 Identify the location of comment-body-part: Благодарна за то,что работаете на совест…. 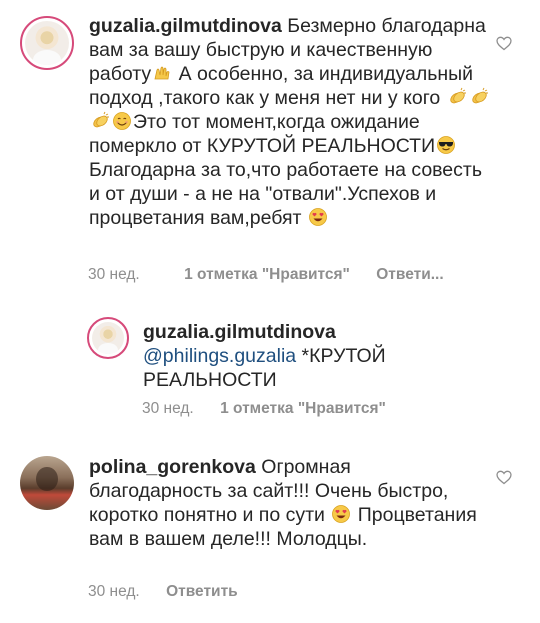
(285, 194).